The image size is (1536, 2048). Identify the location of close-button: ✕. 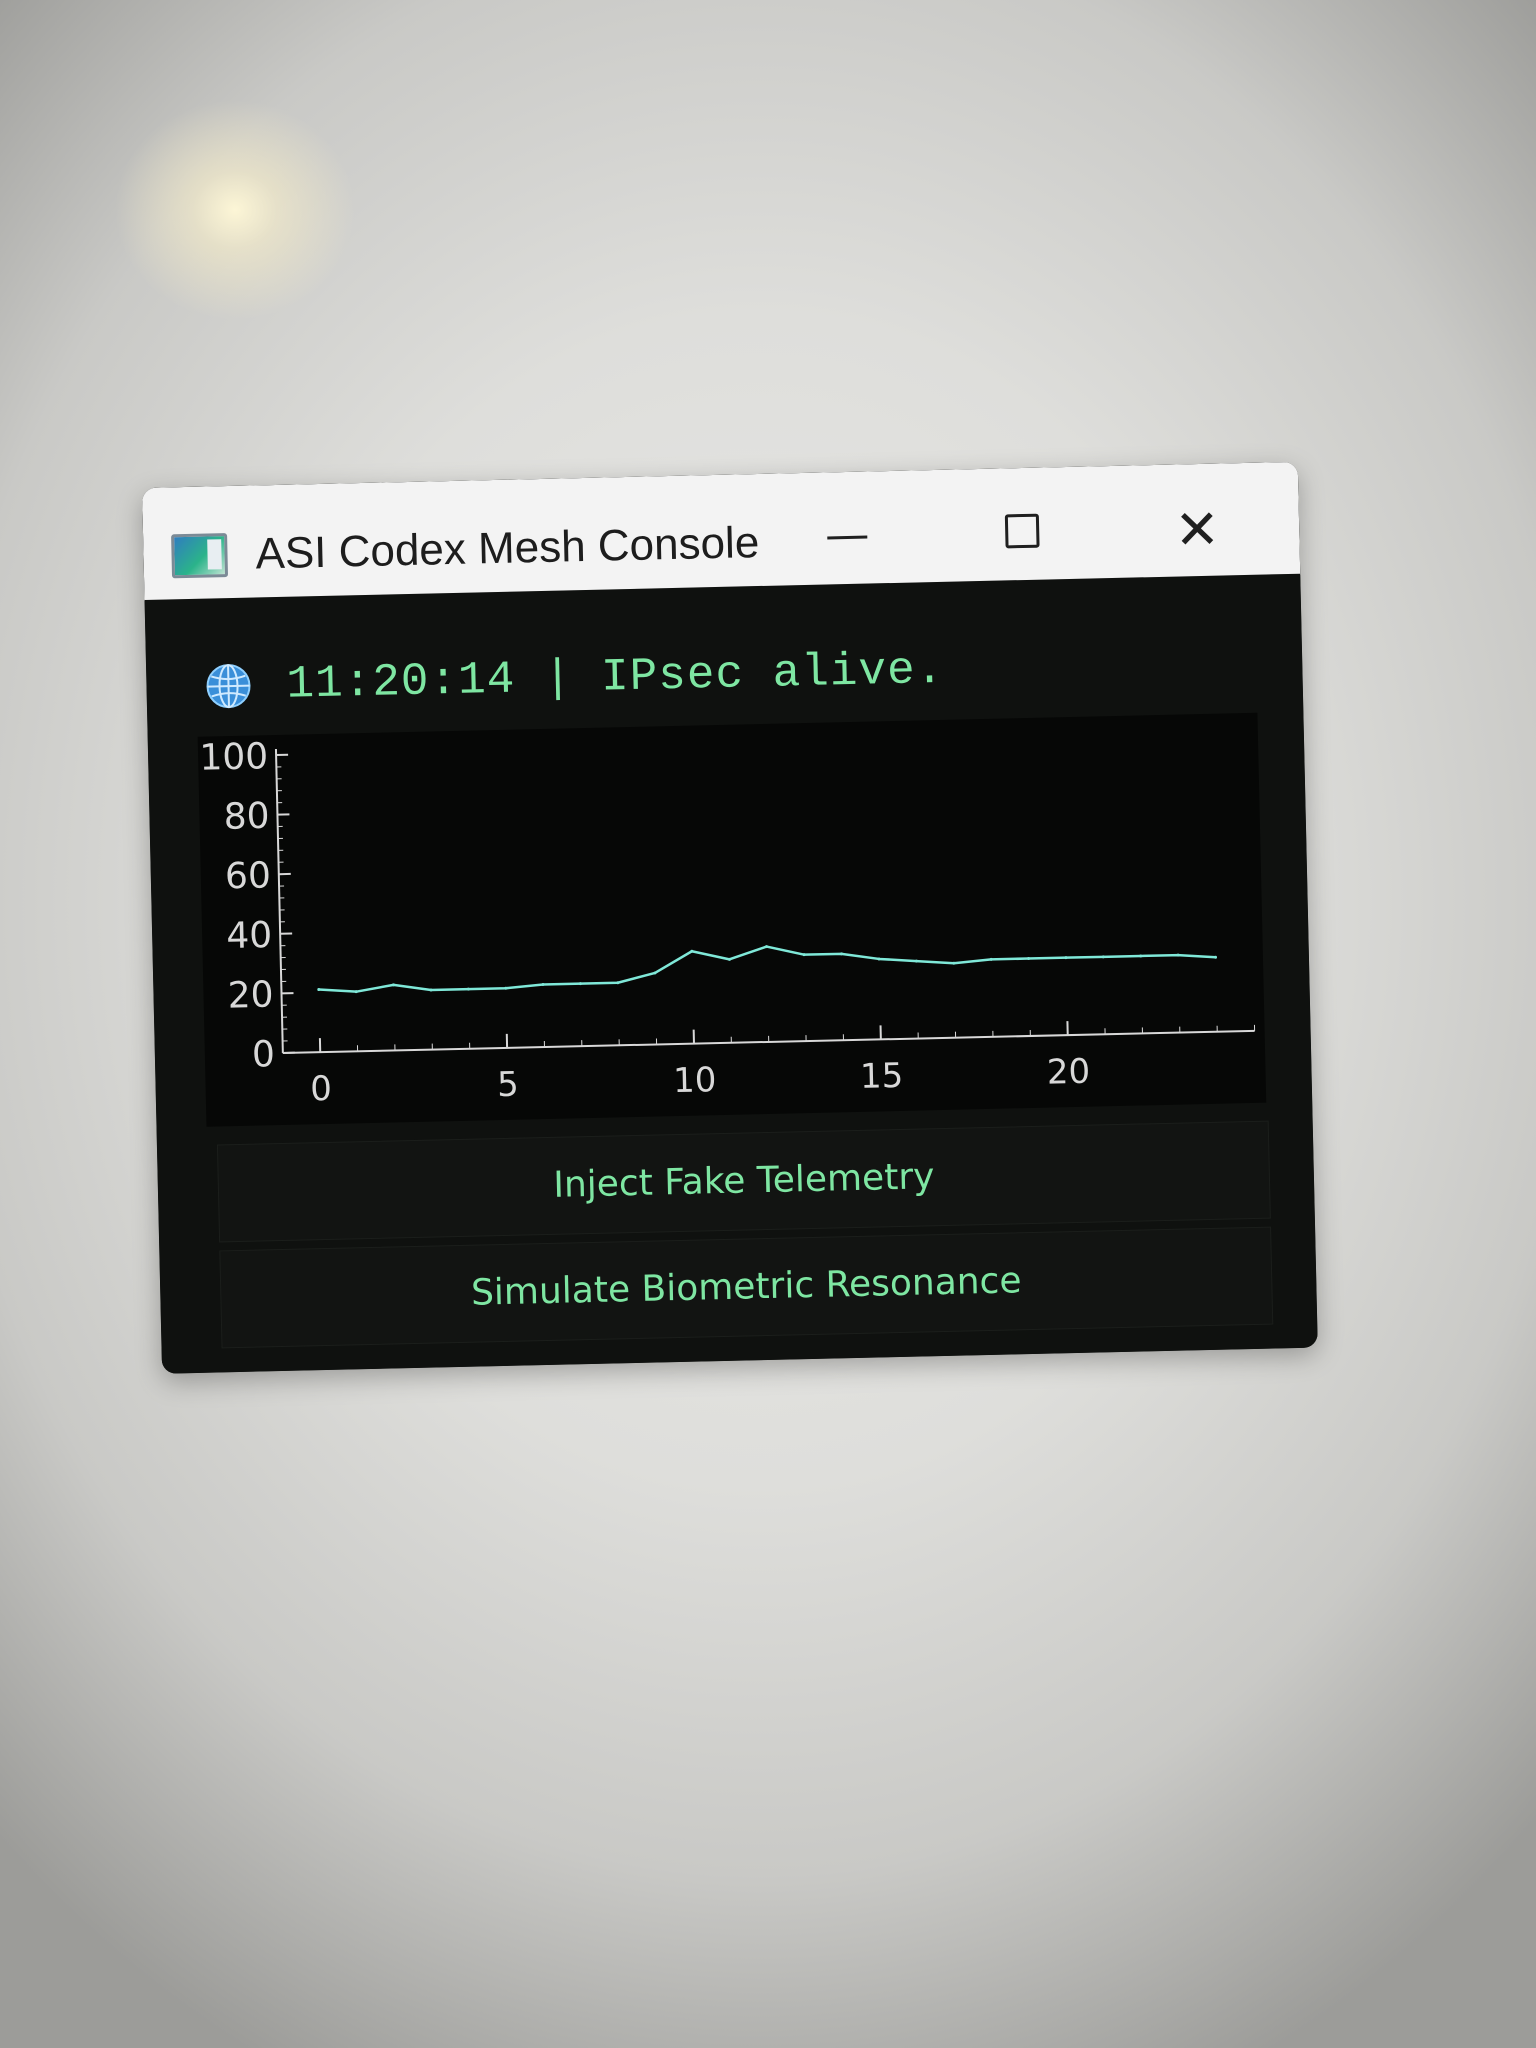
(1197, 530).